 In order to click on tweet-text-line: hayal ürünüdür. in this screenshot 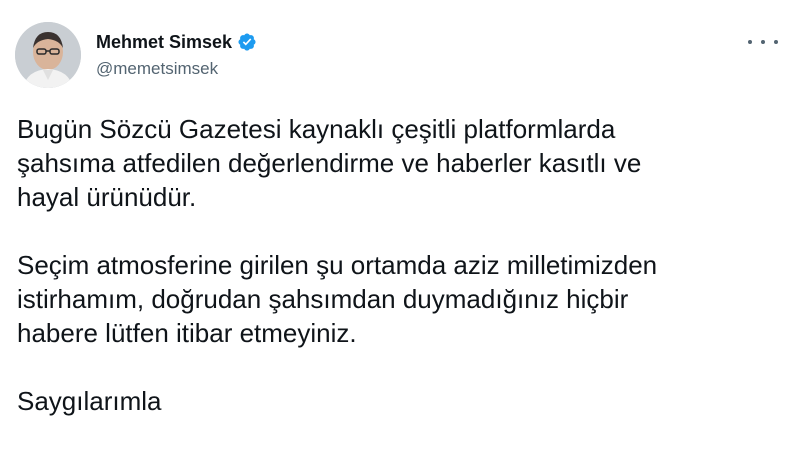, I will do `click(107, 197)`.